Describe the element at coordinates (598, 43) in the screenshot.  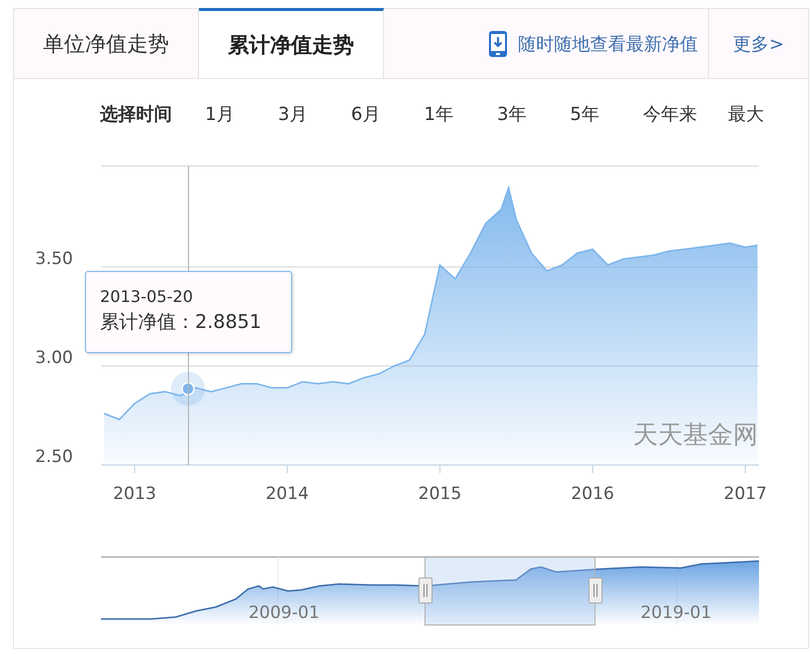
I see `app-link: 随时随地查看最新净值` at that location.